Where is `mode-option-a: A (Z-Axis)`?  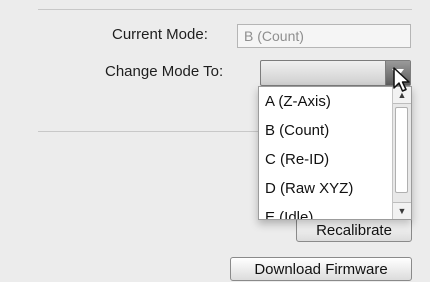
mode-option-a: A (Z-Axis) is located at coordinates (324, 101).